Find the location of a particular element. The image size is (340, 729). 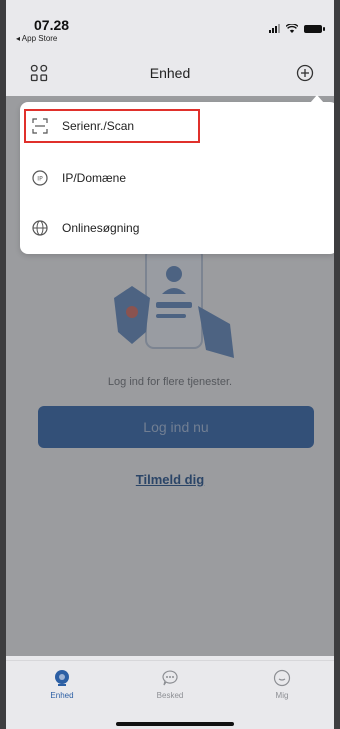

ip-icon: IP is located at coordinates (40, 178).